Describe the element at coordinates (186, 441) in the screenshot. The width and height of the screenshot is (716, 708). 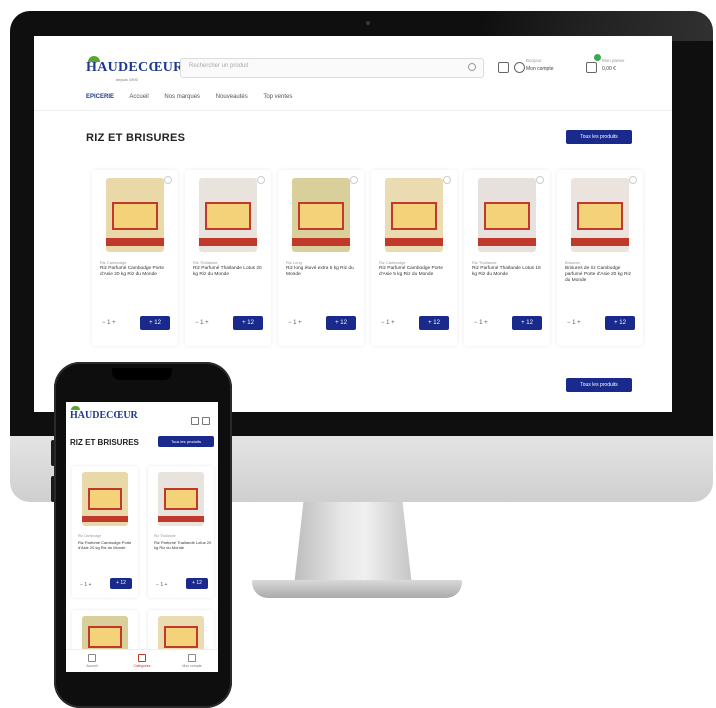
I see `mobile-see-all-button: Tous les produits` at that location.